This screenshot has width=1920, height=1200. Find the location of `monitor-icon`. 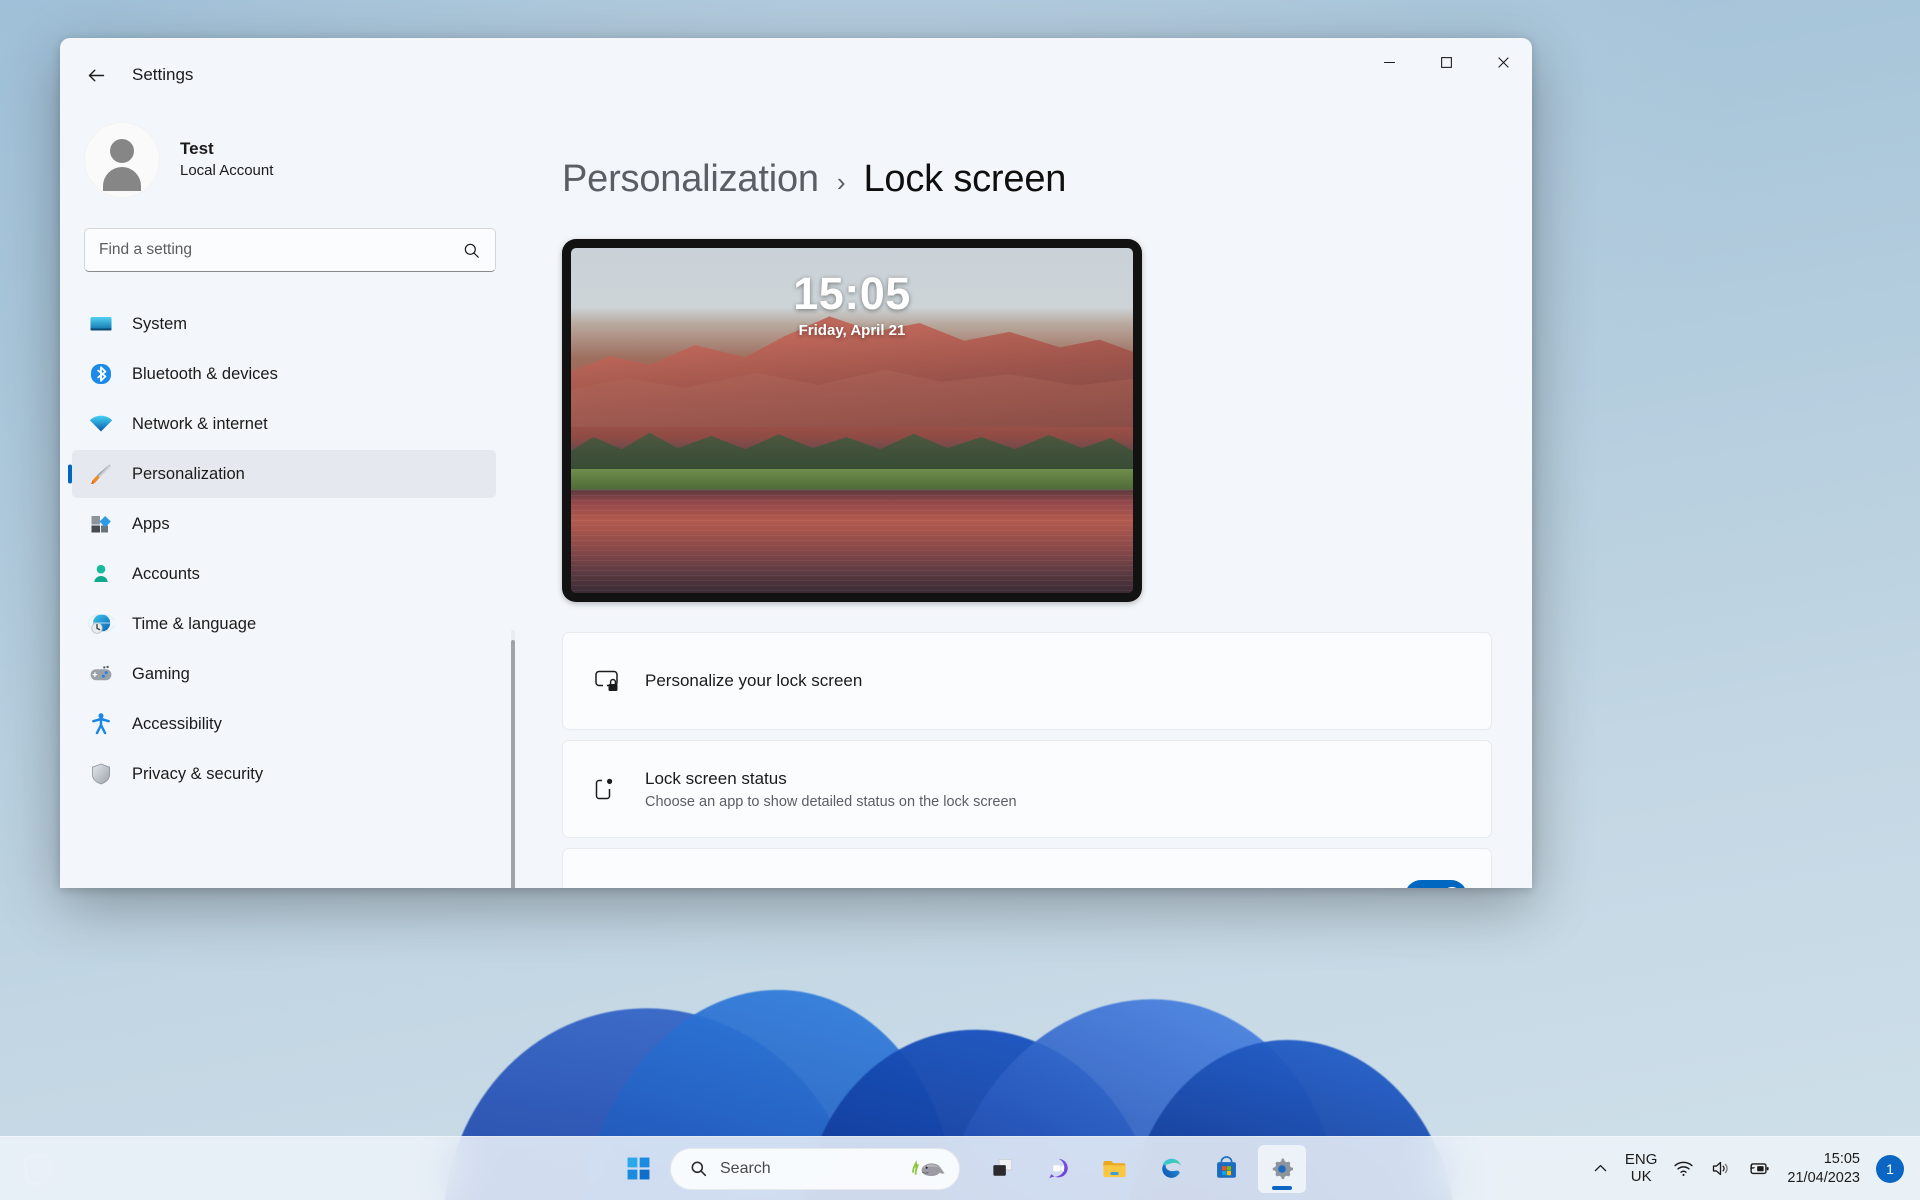

monitor-icon is located at coordinates (101, 324).